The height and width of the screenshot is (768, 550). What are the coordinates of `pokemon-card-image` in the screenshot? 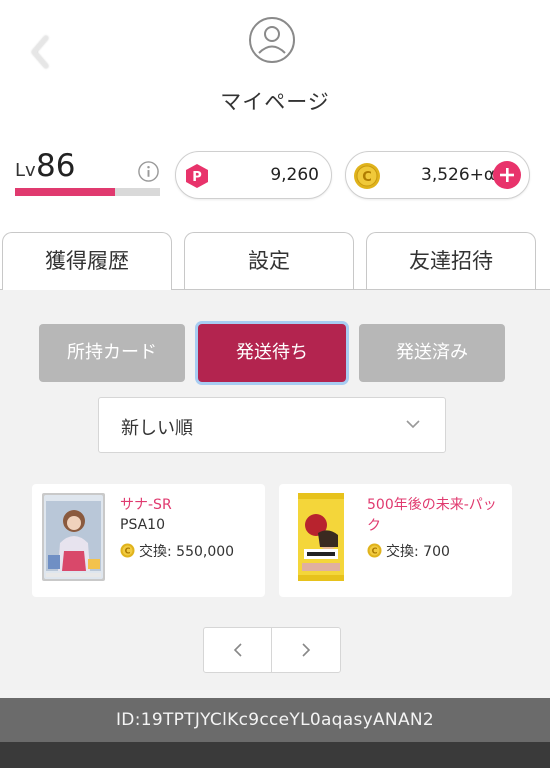 It's located at (73, 537).